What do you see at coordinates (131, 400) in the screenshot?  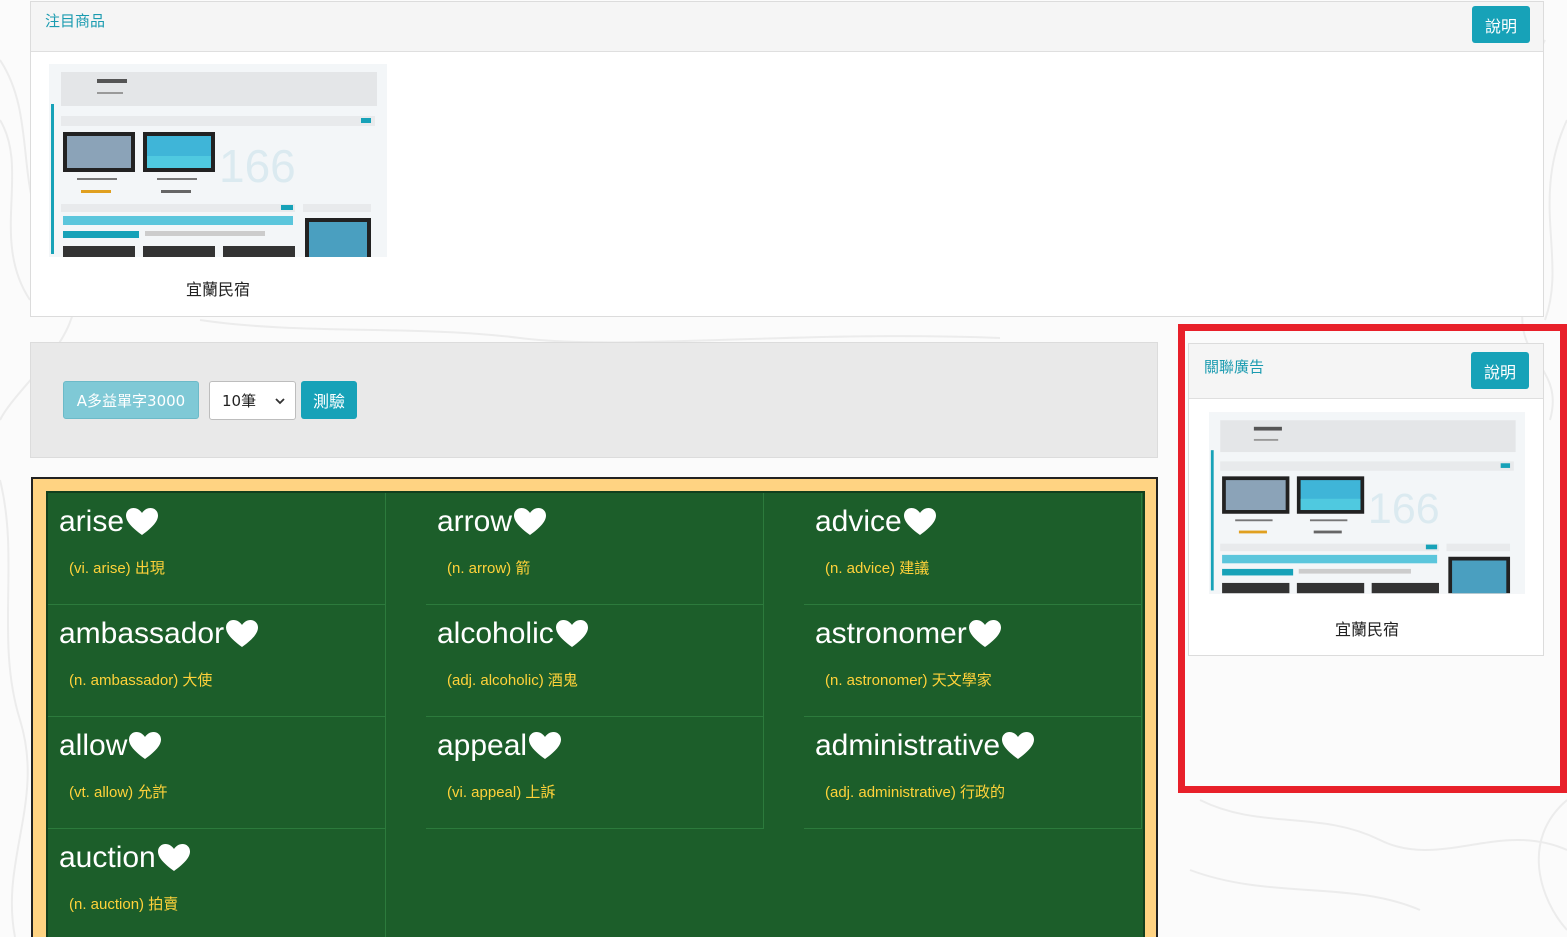 I see `wordbook-button: A多益單字3000` at bounding box center [131, 400].